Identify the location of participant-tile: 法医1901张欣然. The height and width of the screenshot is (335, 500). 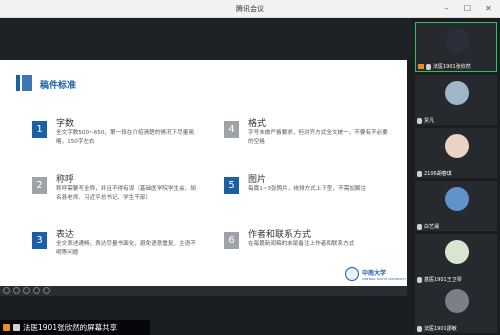
(456, 47).